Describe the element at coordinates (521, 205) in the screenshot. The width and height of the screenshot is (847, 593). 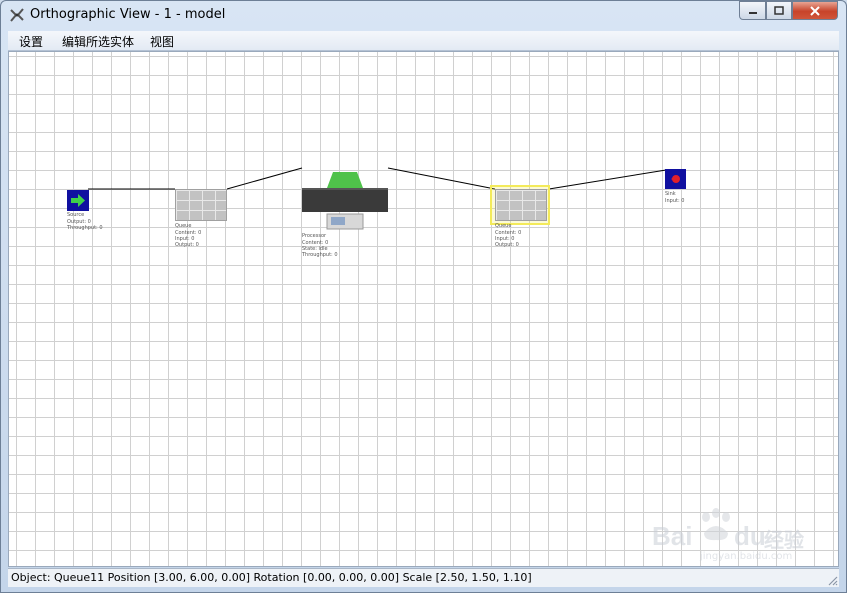
I see `queue-object-selected` at that location.